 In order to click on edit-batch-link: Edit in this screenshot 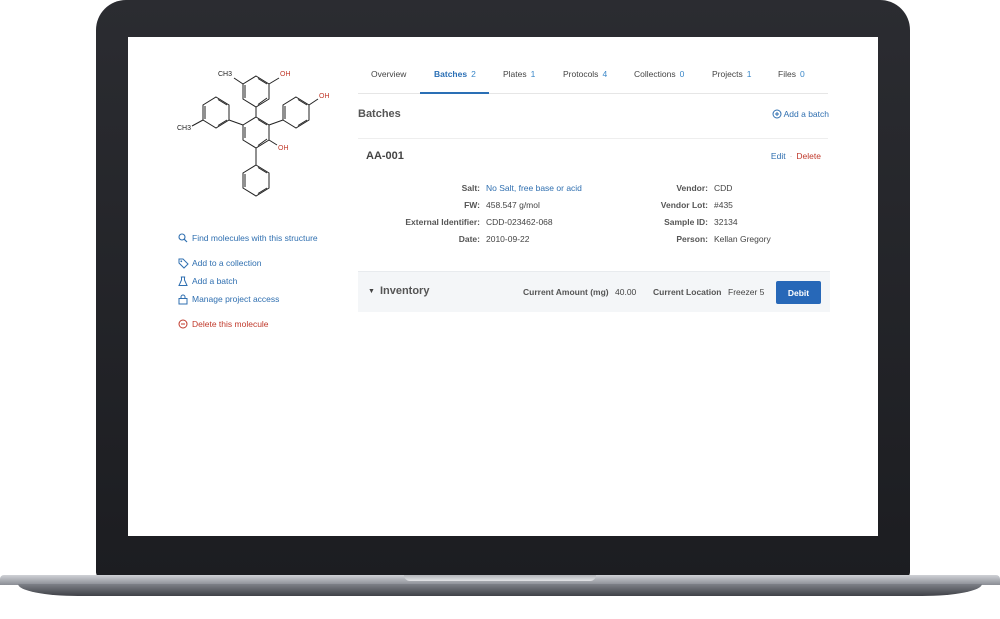, I will do `click(778, 156)`.